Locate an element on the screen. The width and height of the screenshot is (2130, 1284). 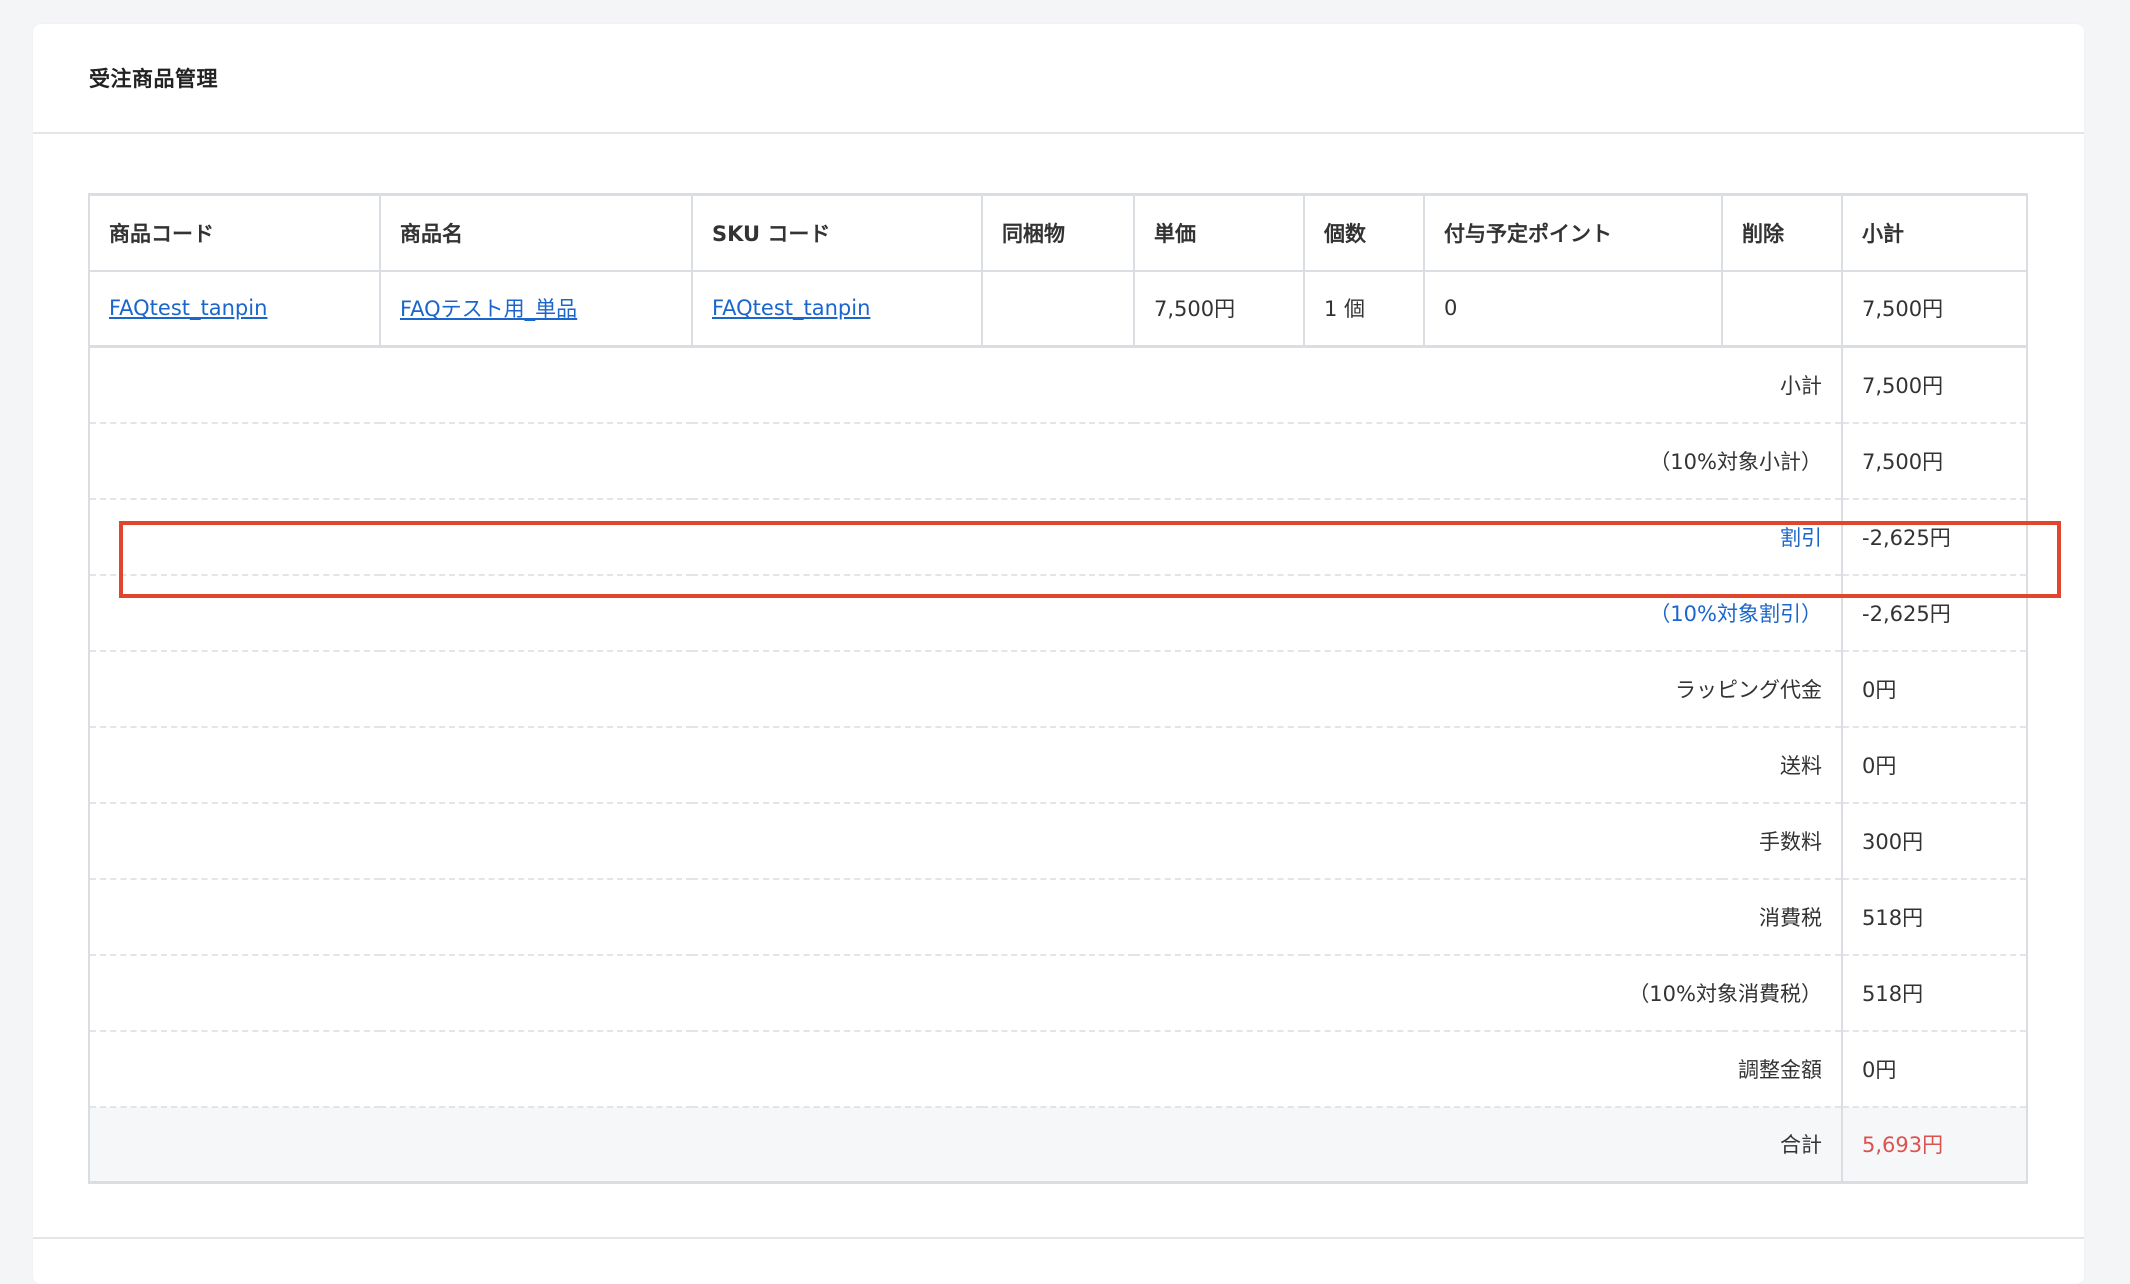
section-divider is located at coordinates (1058, 1238).